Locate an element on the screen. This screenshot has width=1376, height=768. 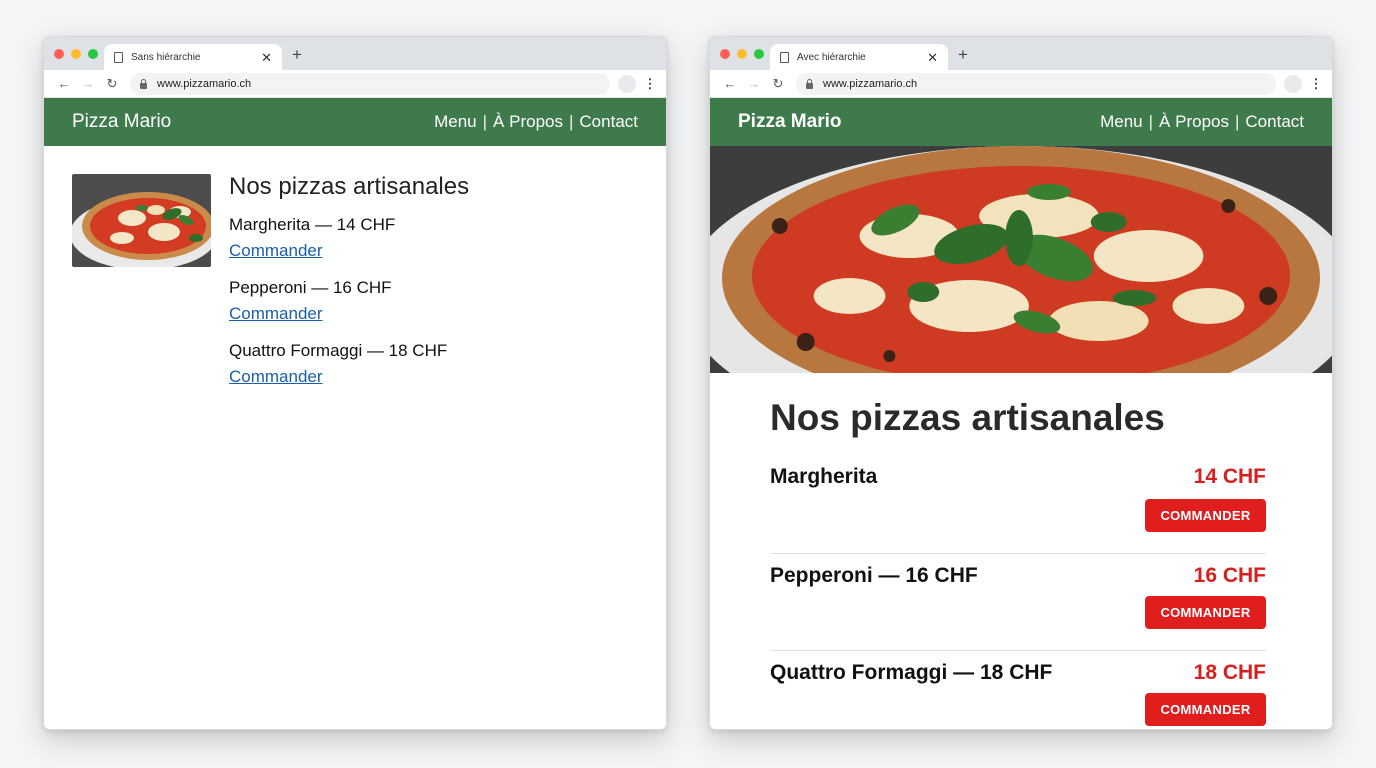
list-item: Pepperoni — 16 CHF 16 CHF COMMANDER is located at coordinates (1018, 602).